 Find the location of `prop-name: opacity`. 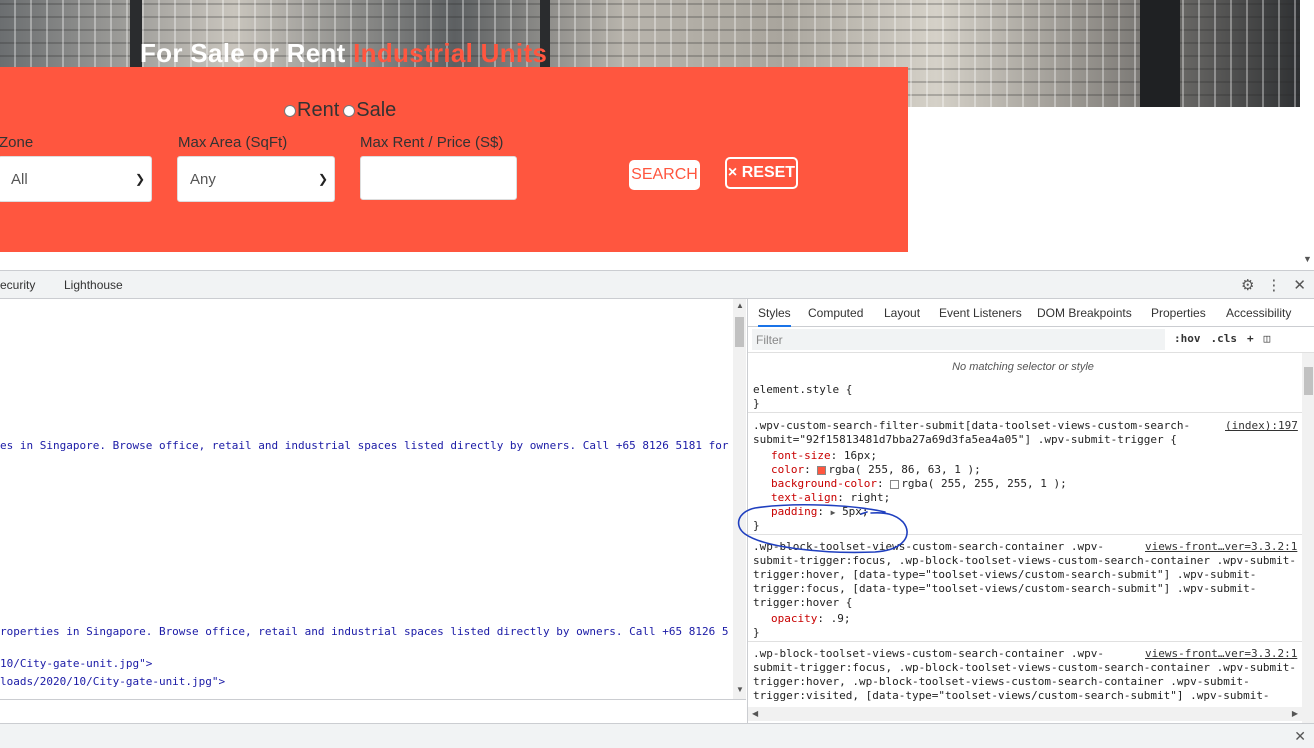

prop-name: opacity is located at coordinates (794, 618).